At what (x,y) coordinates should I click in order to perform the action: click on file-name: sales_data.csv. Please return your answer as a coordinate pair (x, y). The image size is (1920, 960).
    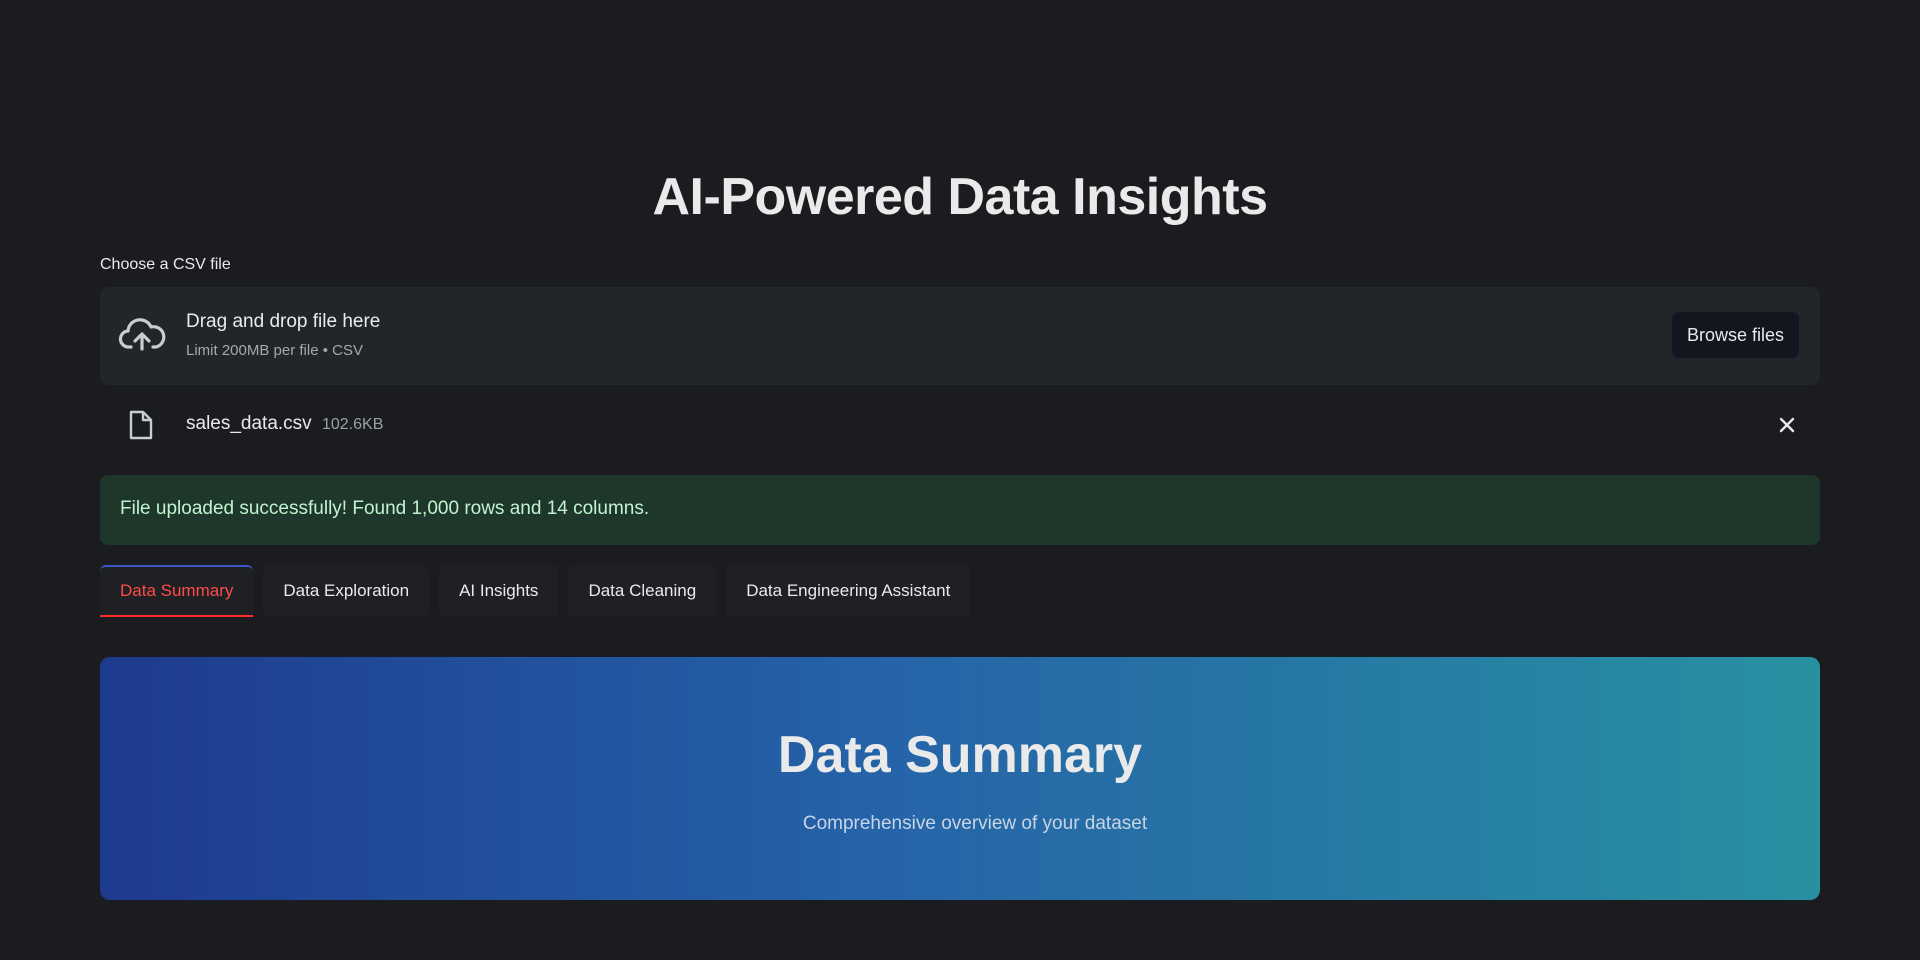
    Looking at the image, I should click on (249, 423).